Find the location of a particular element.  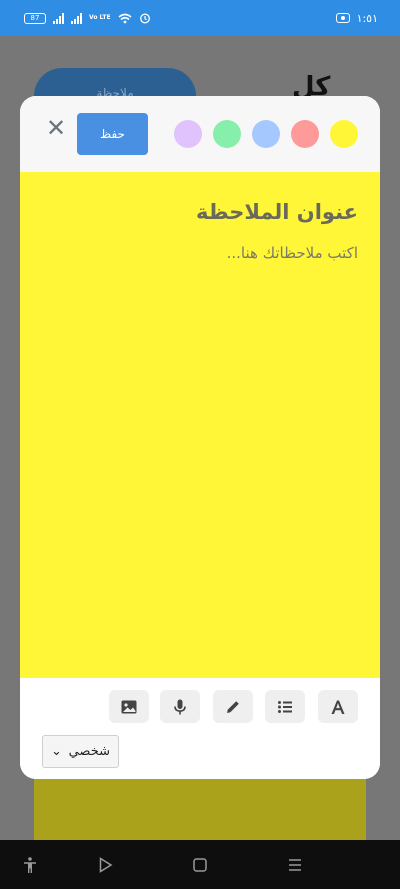

signal-icon is located at coordinates (58, 18).